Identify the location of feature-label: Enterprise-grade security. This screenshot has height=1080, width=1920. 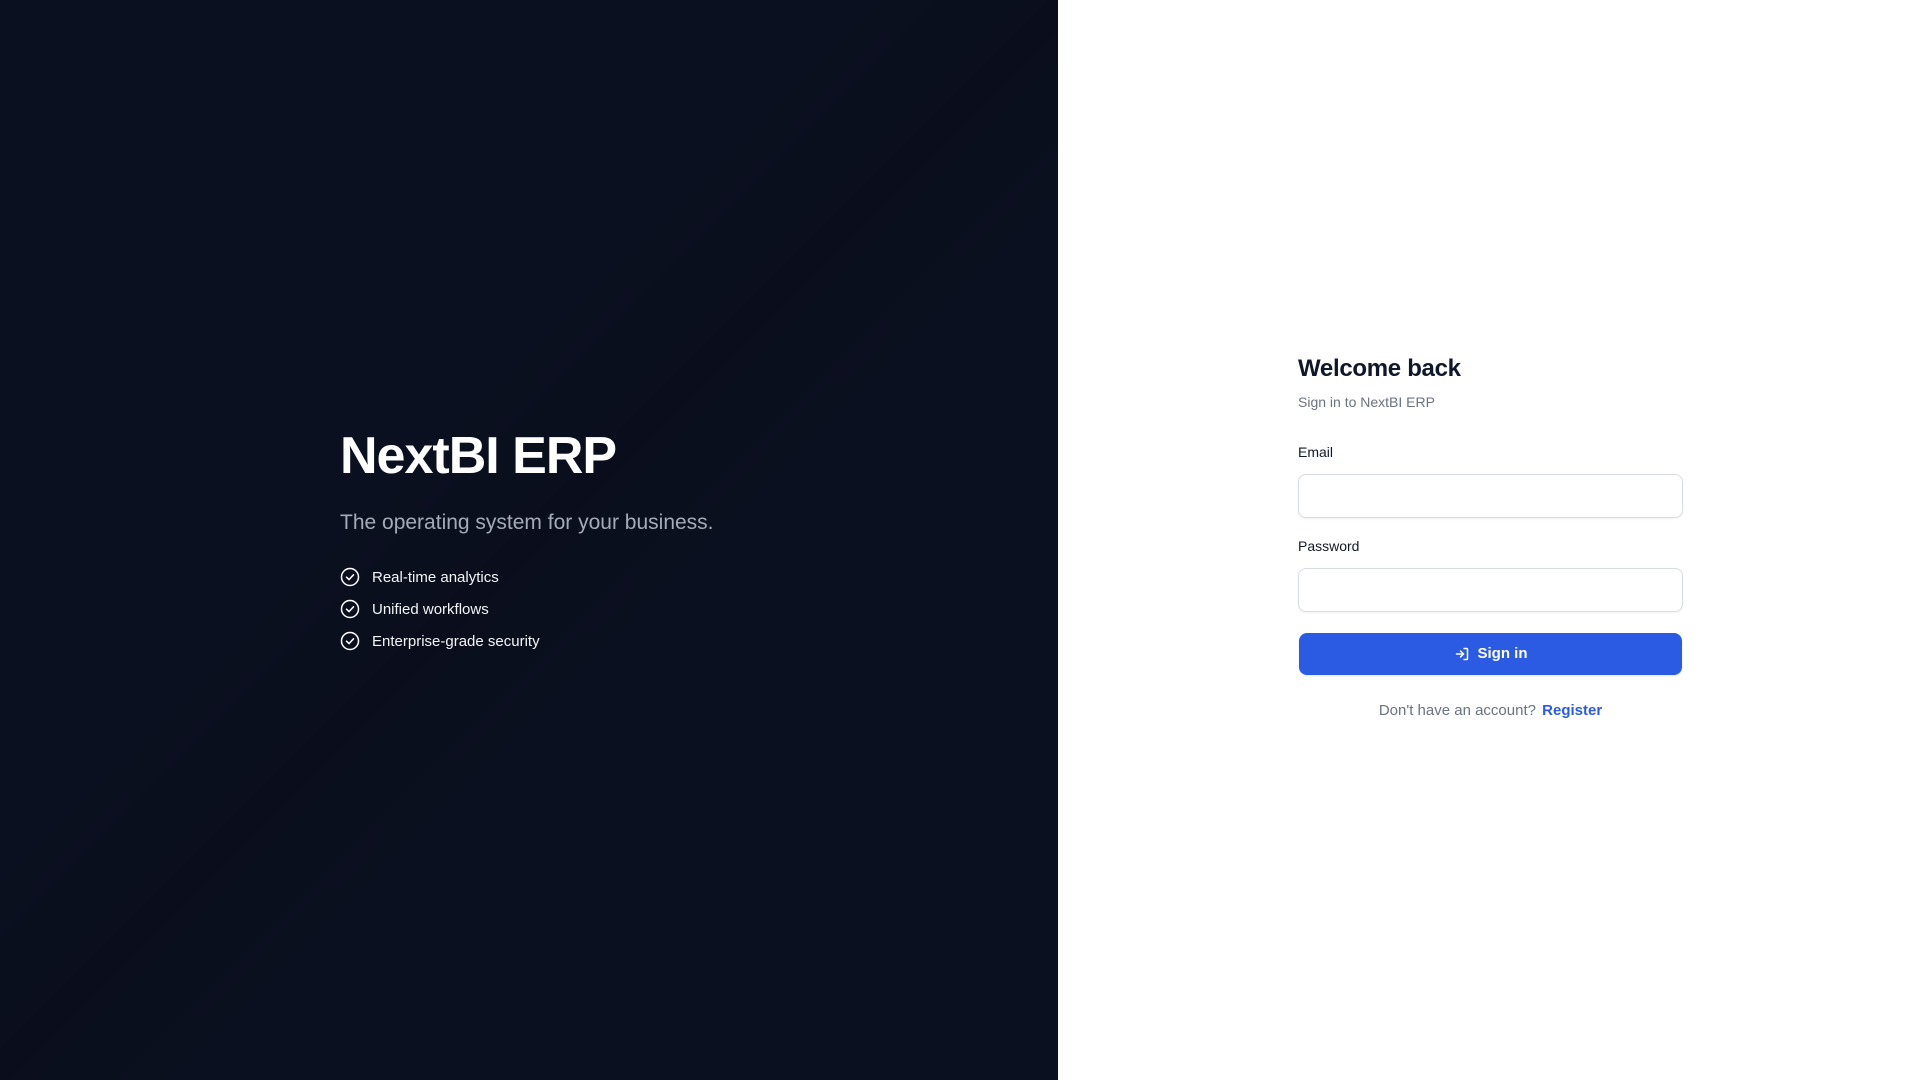
(456, 641).